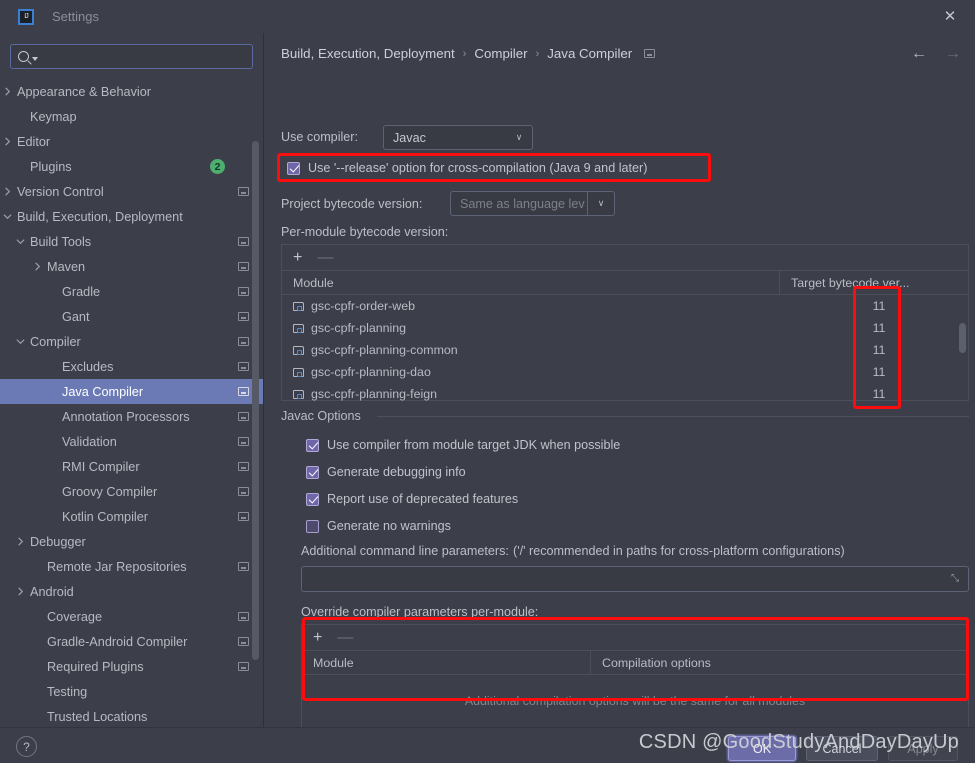  I want to click on javac-option-row: Generate no warnings, so click(378, 526).